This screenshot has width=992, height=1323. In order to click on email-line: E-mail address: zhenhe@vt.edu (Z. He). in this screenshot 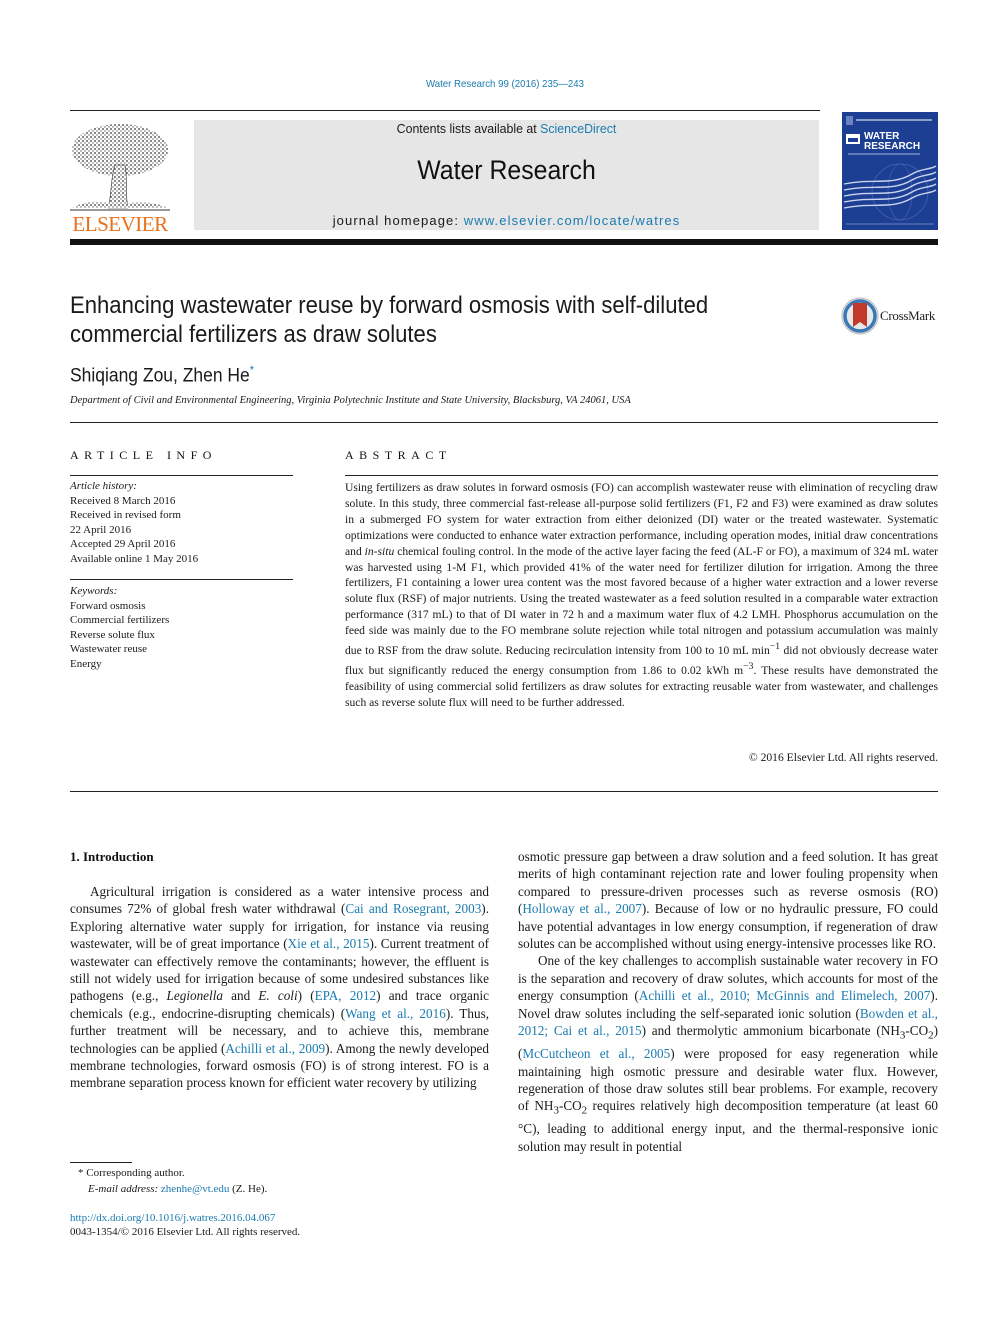, I will do `click(172, 1190)`.